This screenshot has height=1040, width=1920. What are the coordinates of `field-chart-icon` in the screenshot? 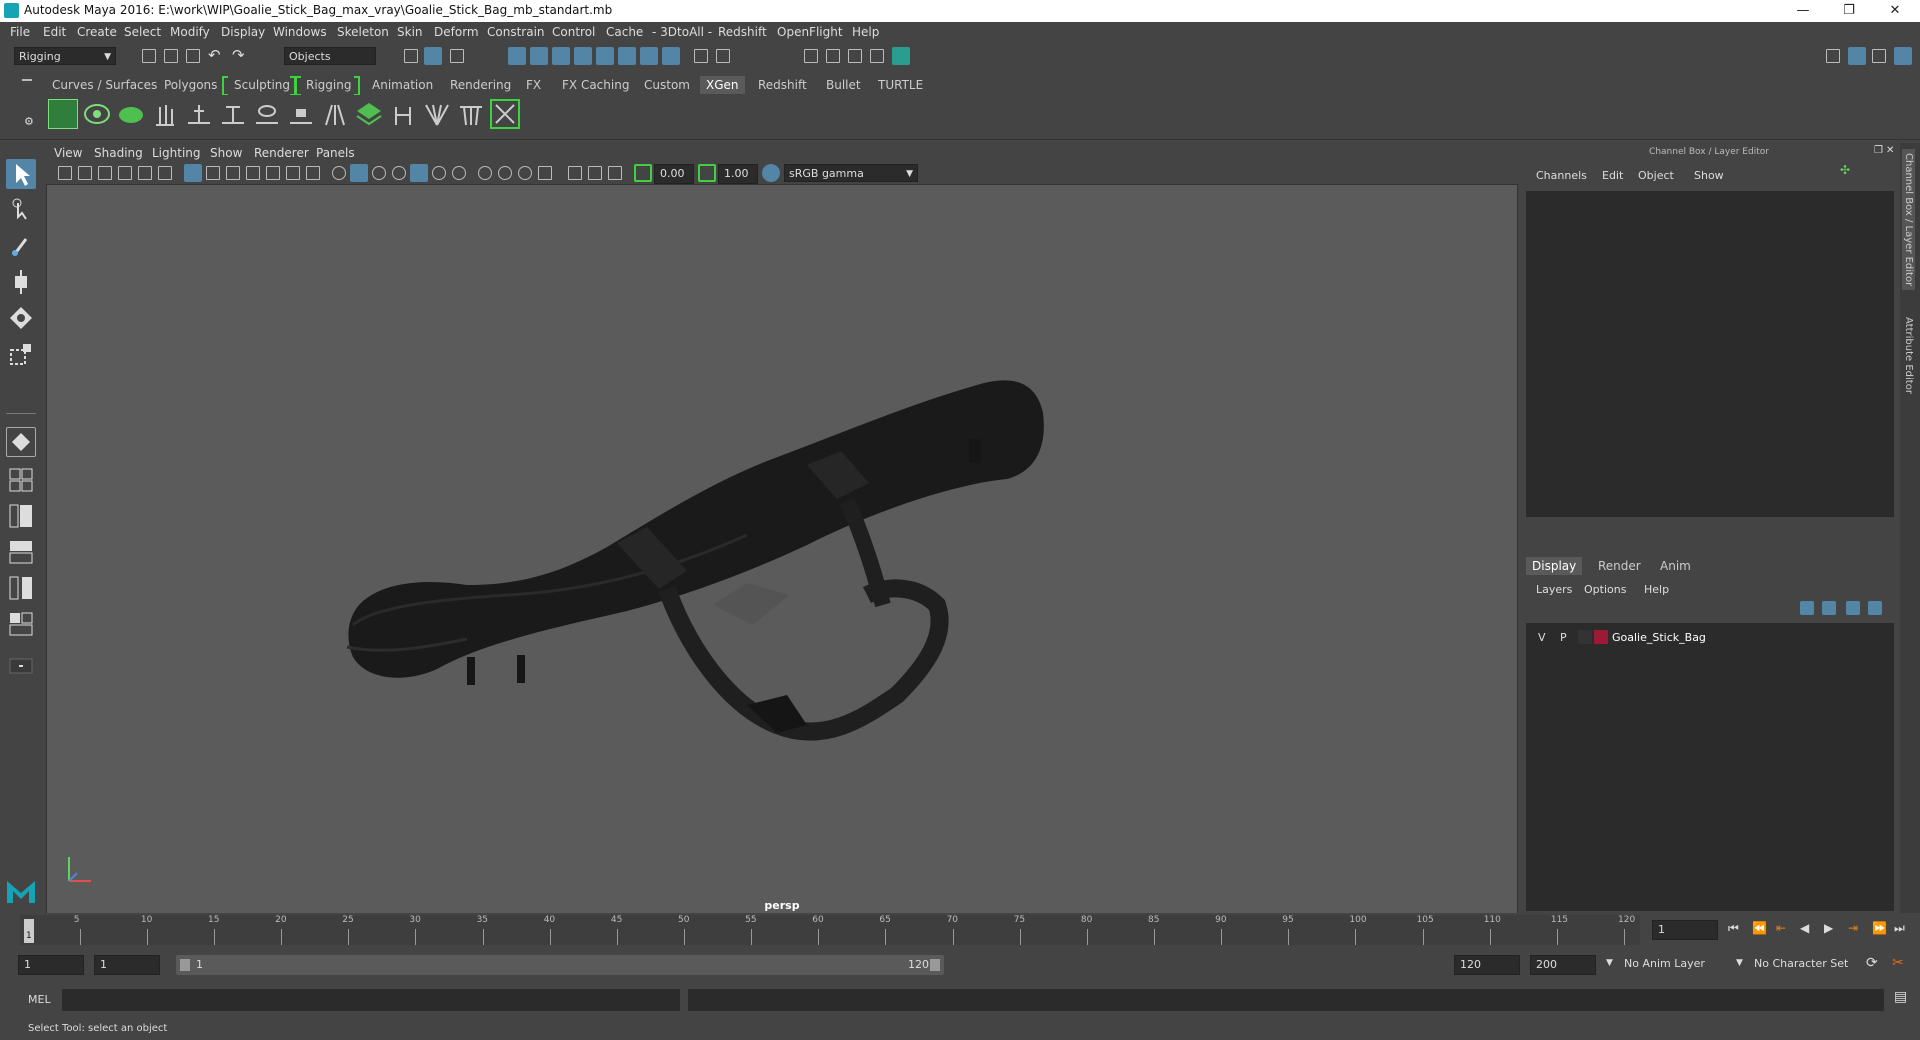 It's located at (273, 173).